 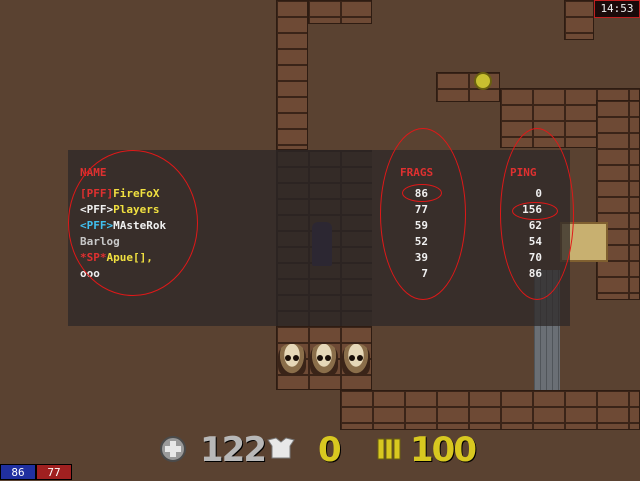 What do you see at coordinates (490, 410) in the screenshot?
I see `brick-floor` at bounding box center [490, 410].